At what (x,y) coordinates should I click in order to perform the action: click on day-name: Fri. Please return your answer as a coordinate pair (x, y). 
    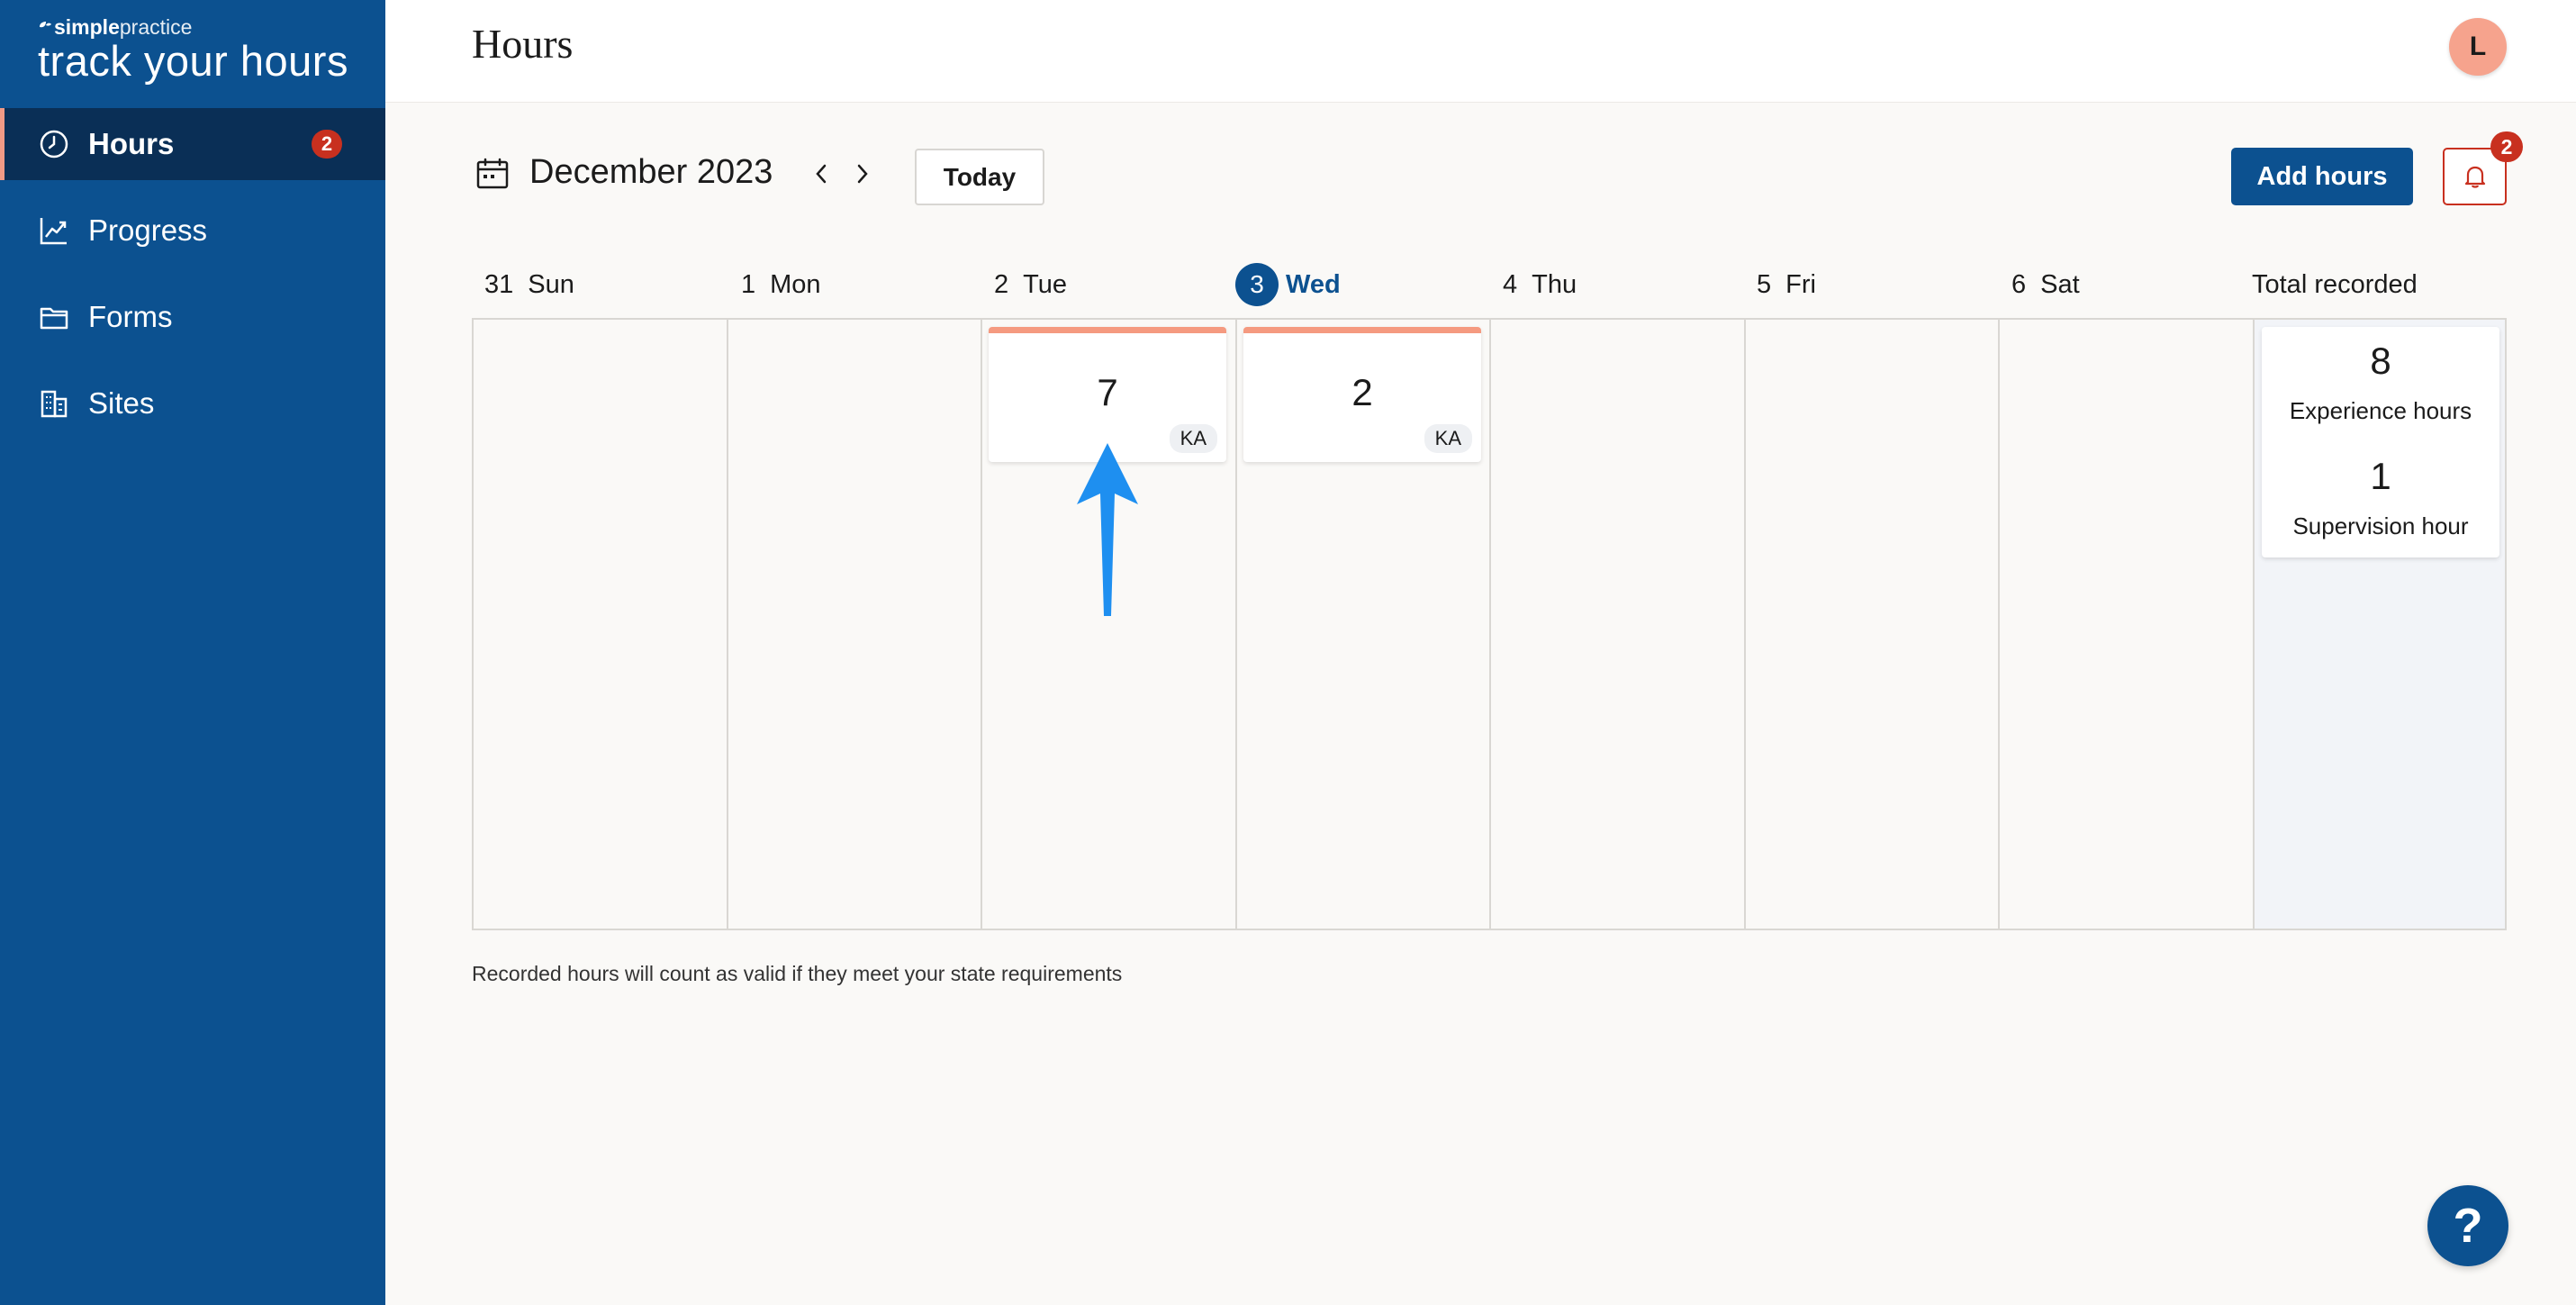
    Looking at the image, I should click on (1800, 284).